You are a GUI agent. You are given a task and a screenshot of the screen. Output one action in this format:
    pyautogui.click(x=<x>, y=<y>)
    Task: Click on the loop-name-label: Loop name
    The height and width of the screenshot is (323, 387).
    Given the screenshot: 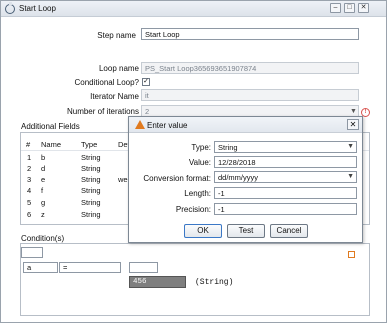 What is the action you would take?
    pyautogui.click(x=118, y=68)
    